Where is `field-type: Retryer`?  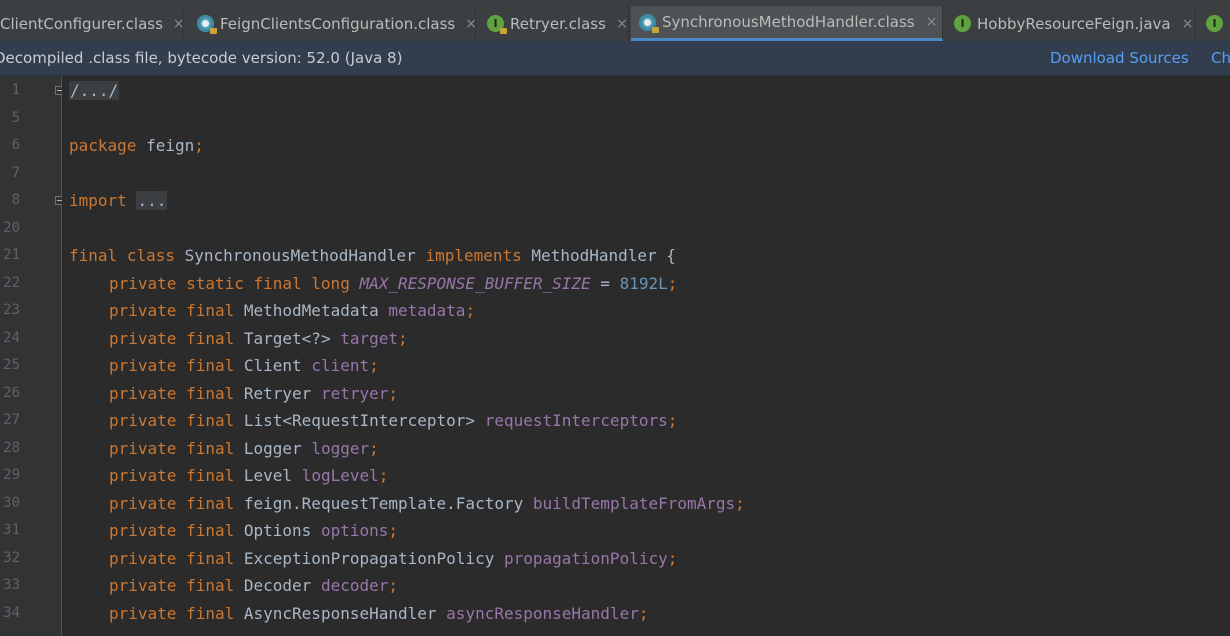
field-type: Retryer is located at coordinates (277, 393).